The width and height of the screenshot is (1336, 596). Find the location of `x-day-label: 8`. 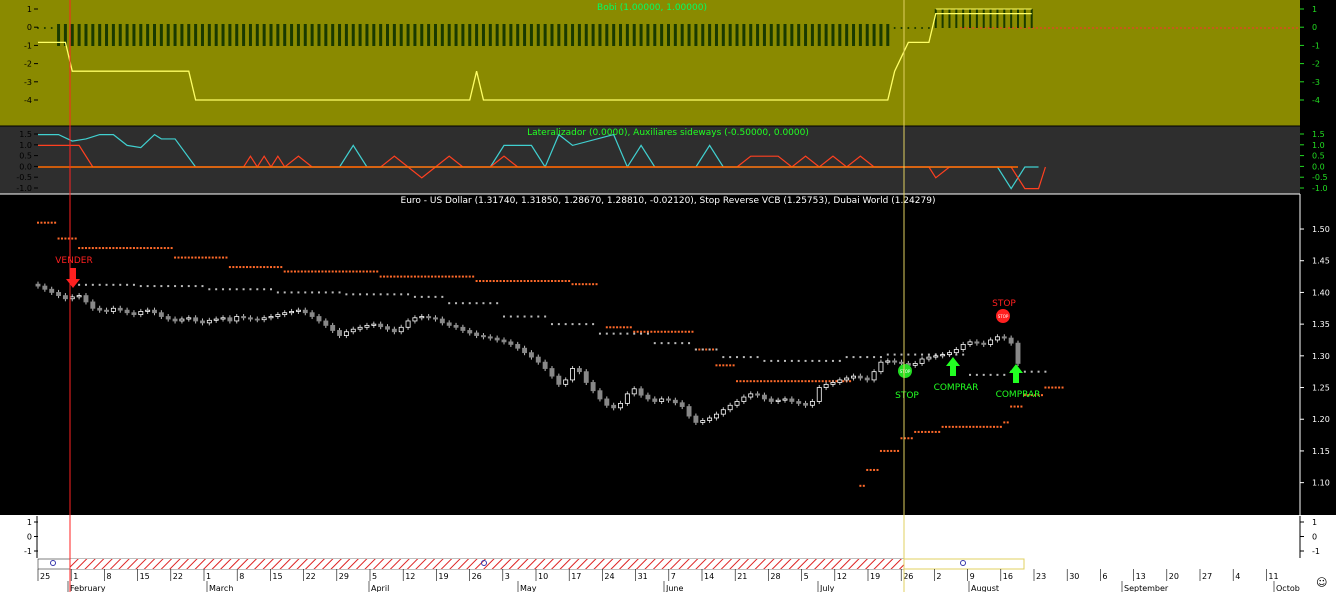

x-day-label: 8 is located at coordinates (108, 576).